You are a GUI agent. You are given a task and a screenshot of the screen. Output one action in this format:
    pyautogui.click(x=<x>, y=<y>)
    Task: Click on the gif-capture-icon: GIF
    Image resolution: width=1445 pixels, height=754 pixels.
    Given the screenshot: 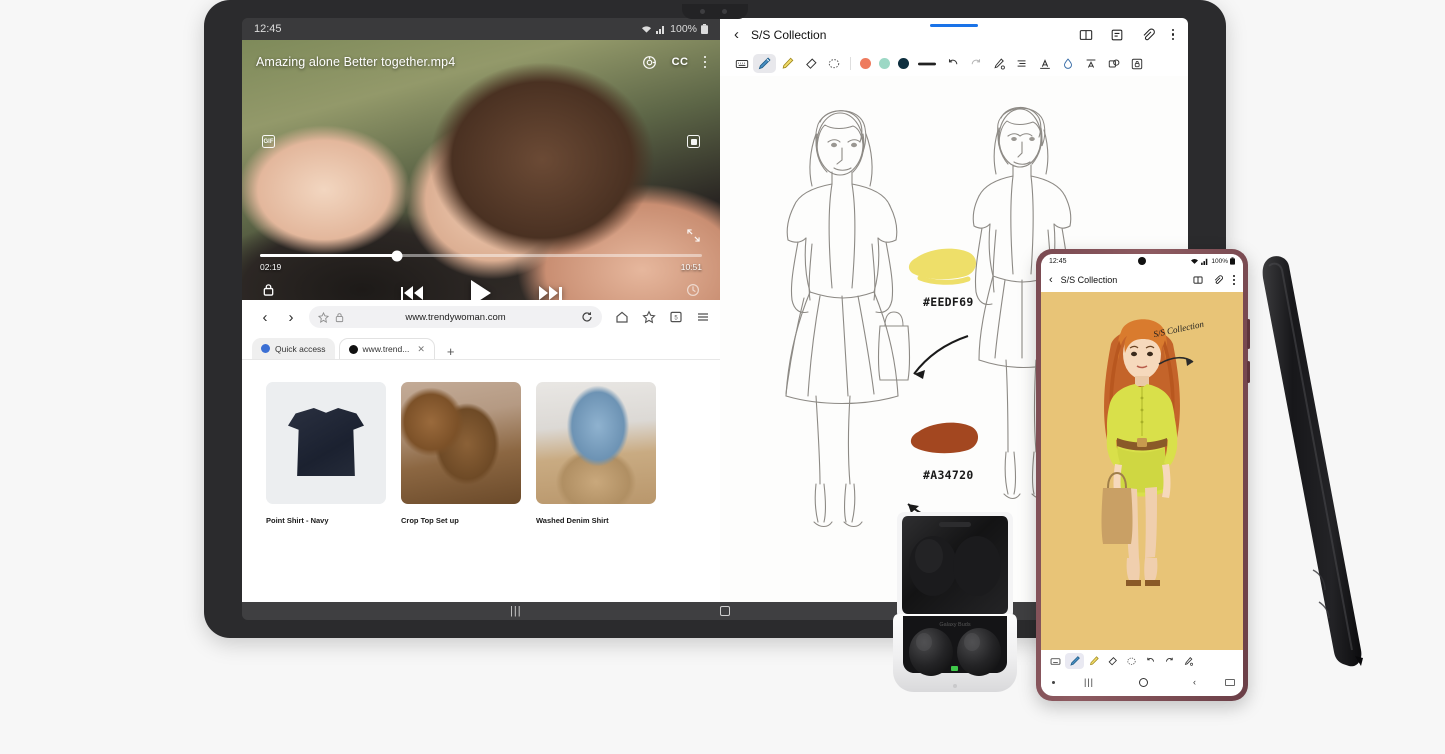 What is the action you would take?
    pyautogui.click(x=268, y=141)
    